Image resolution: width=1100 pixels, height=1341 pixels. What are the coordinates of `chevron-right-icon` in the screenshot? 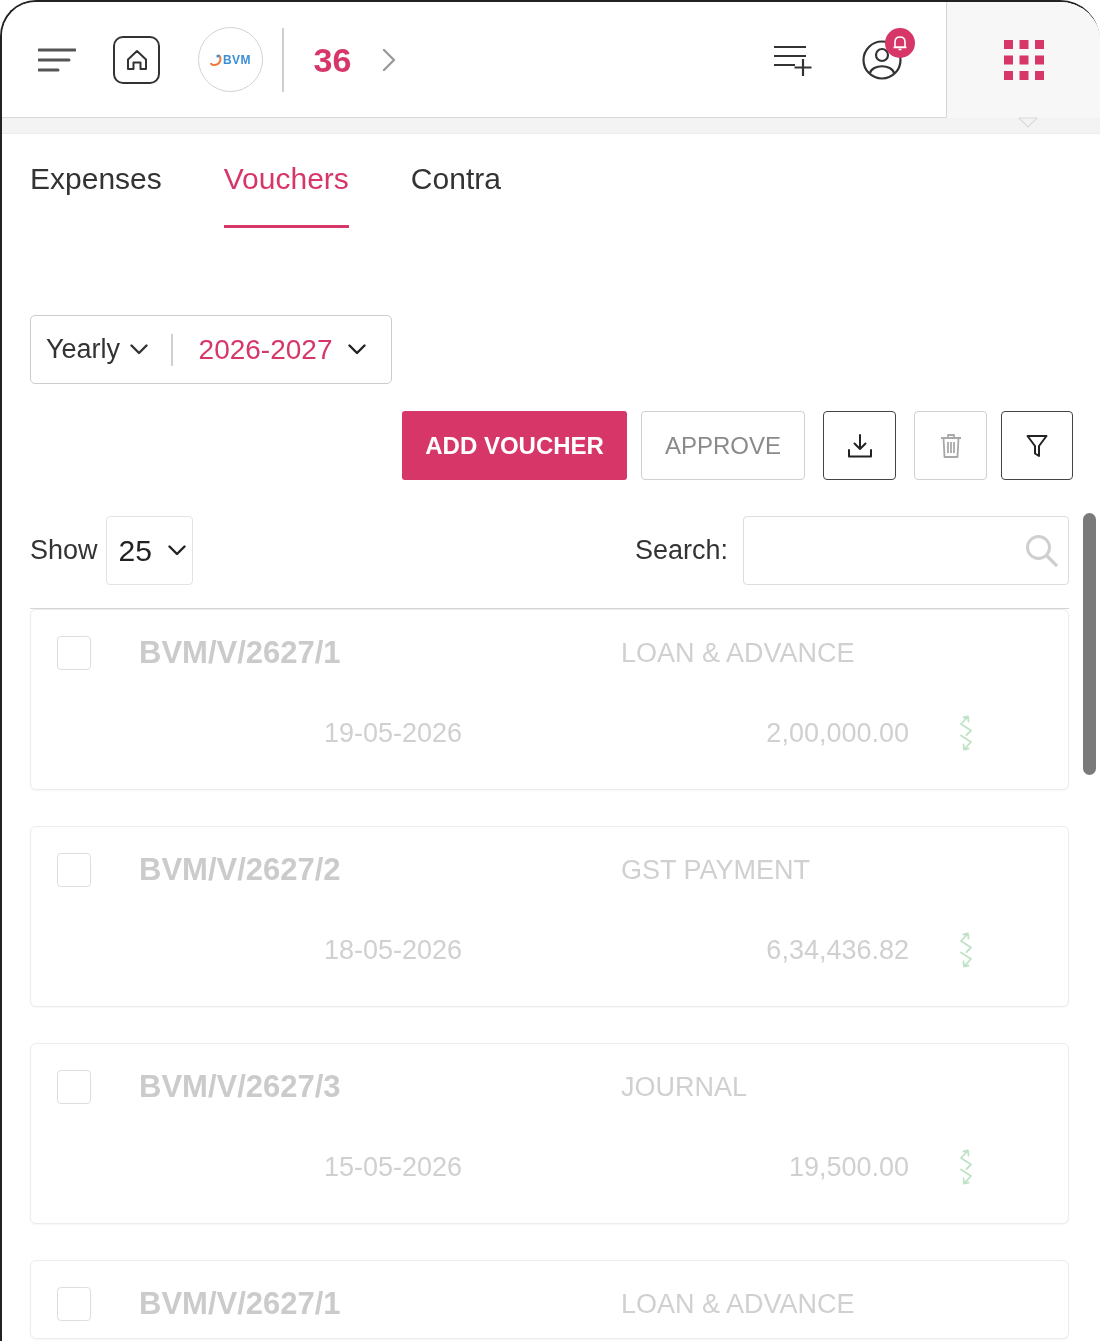 It's located at (389, 59).